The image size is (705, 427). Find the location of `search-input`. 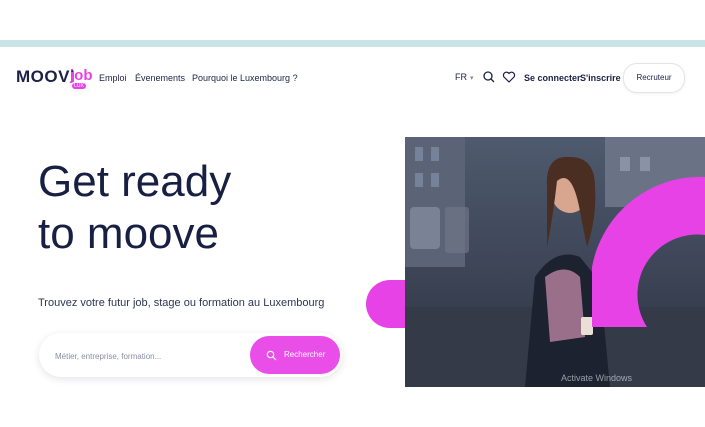

search-input is located at coordinates (150, 356).